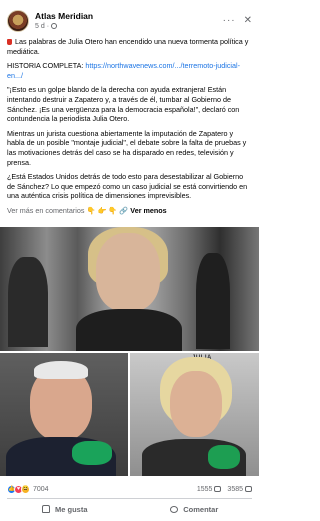  Describe the element at coordinates (195, 509) in the screenshot. I see `comment-button: Comentar` at that location.